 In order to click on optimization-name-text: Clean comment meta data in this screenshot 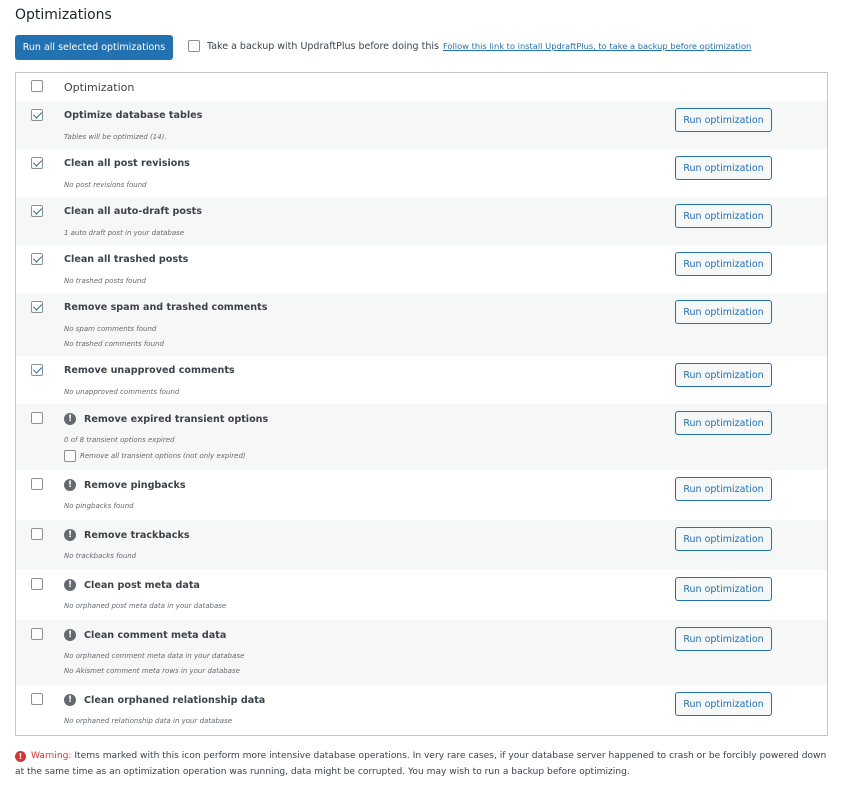, I will do `click(155, 635)`.